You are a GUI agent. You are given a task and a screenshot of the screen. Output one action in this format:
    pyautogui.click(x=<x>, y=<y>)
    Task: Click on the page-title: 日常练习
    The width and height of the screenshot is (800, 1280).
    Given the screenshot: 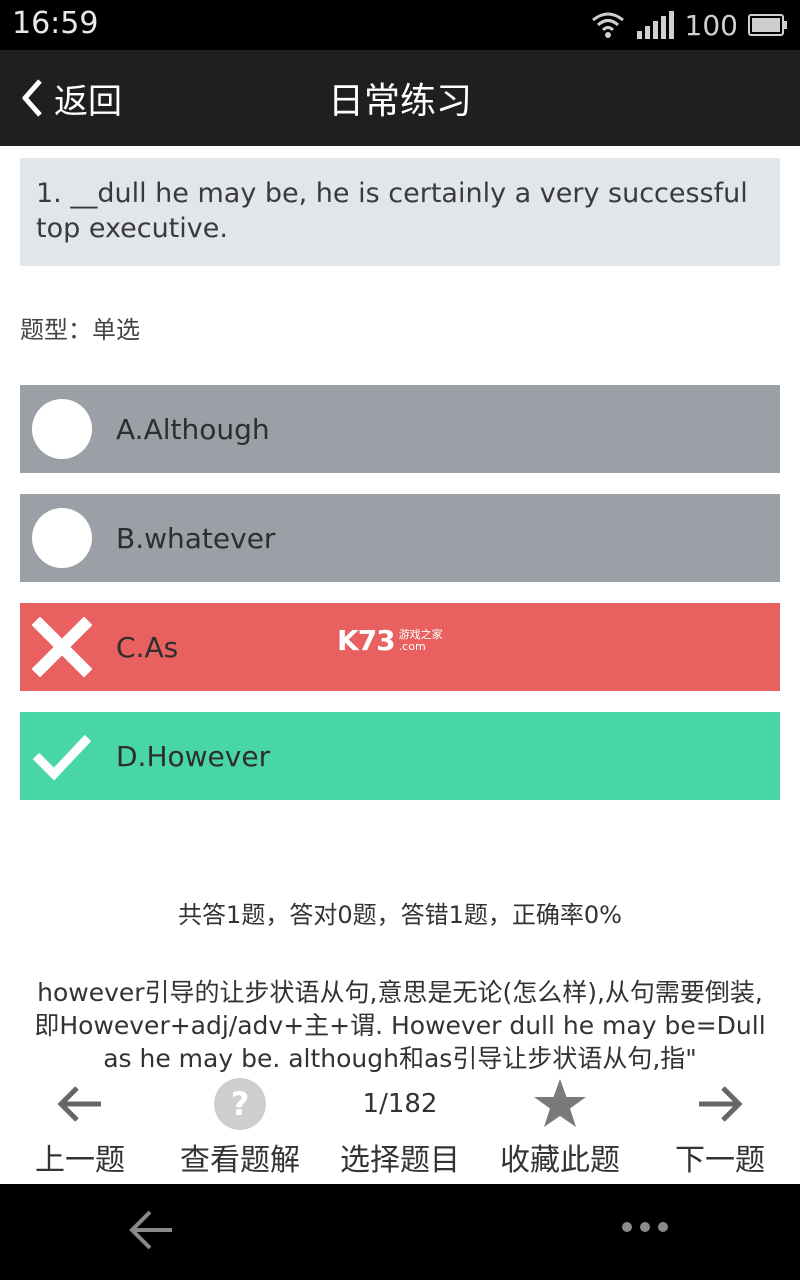 What is the action you would take?
    pyautogui.click(x=399, y=101)
    